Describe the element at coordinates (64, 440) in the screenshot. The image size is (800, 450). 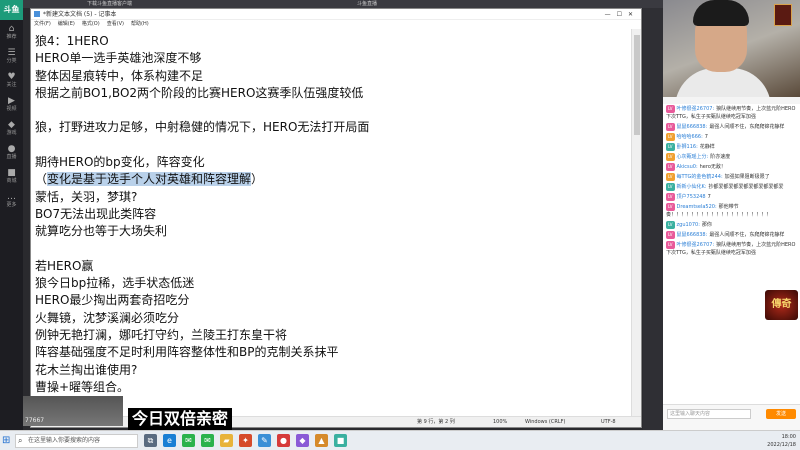
I see `search-placeholder: 在这里输入你要搜索的内容` at that location.